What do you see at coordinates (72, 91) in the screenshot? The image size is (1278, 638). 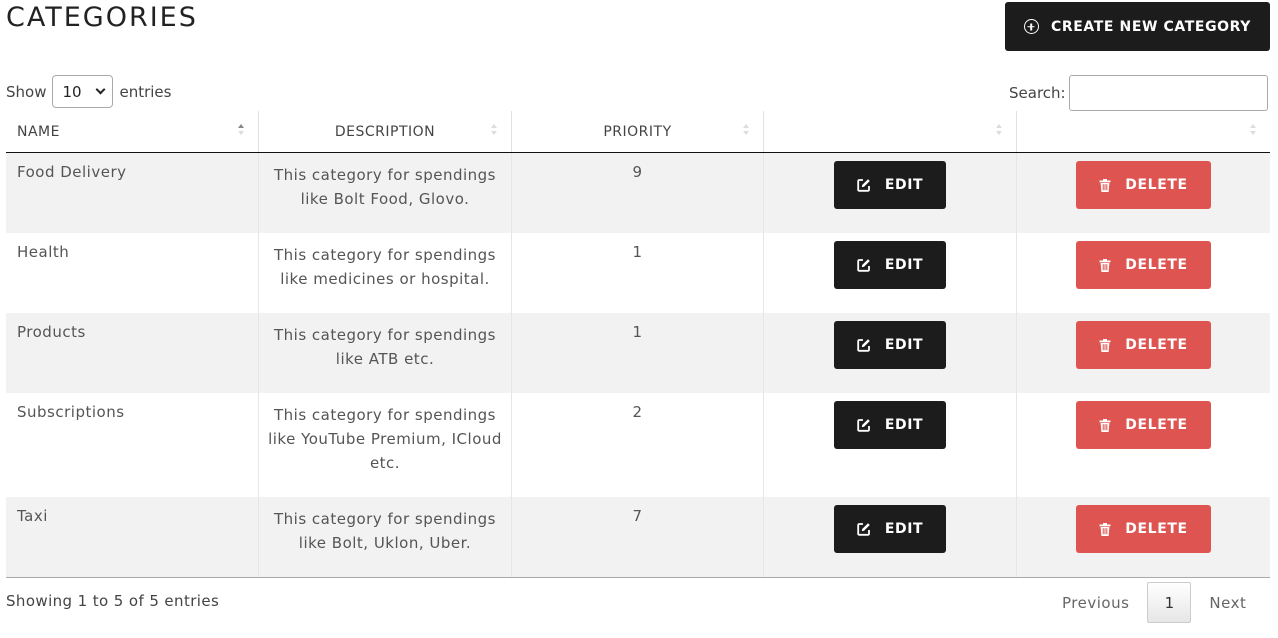 I see `entries-select-value: 10` at bounding box center [72, 91].